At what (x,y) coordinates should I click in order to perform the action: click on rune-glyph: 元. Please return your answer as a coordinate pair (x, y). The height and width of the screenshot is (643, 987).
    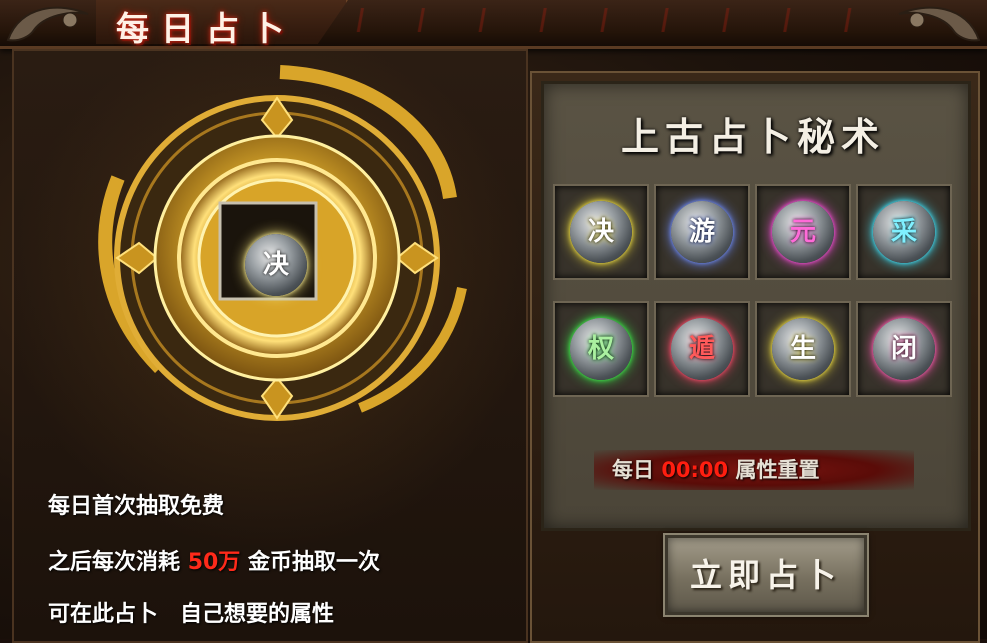
    Looking at the image, I should click on (802, 232).